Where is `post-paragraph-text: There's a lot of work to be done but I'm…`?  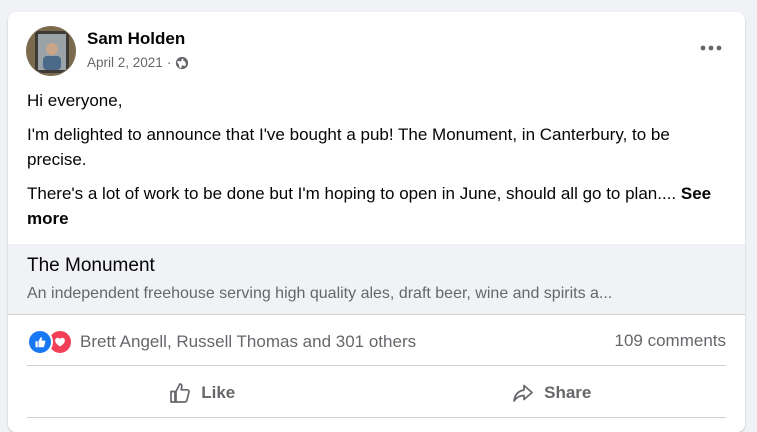
post-paragraph-text: There's a lot of work to be done but I'm… is located at coordinates (352, 193).